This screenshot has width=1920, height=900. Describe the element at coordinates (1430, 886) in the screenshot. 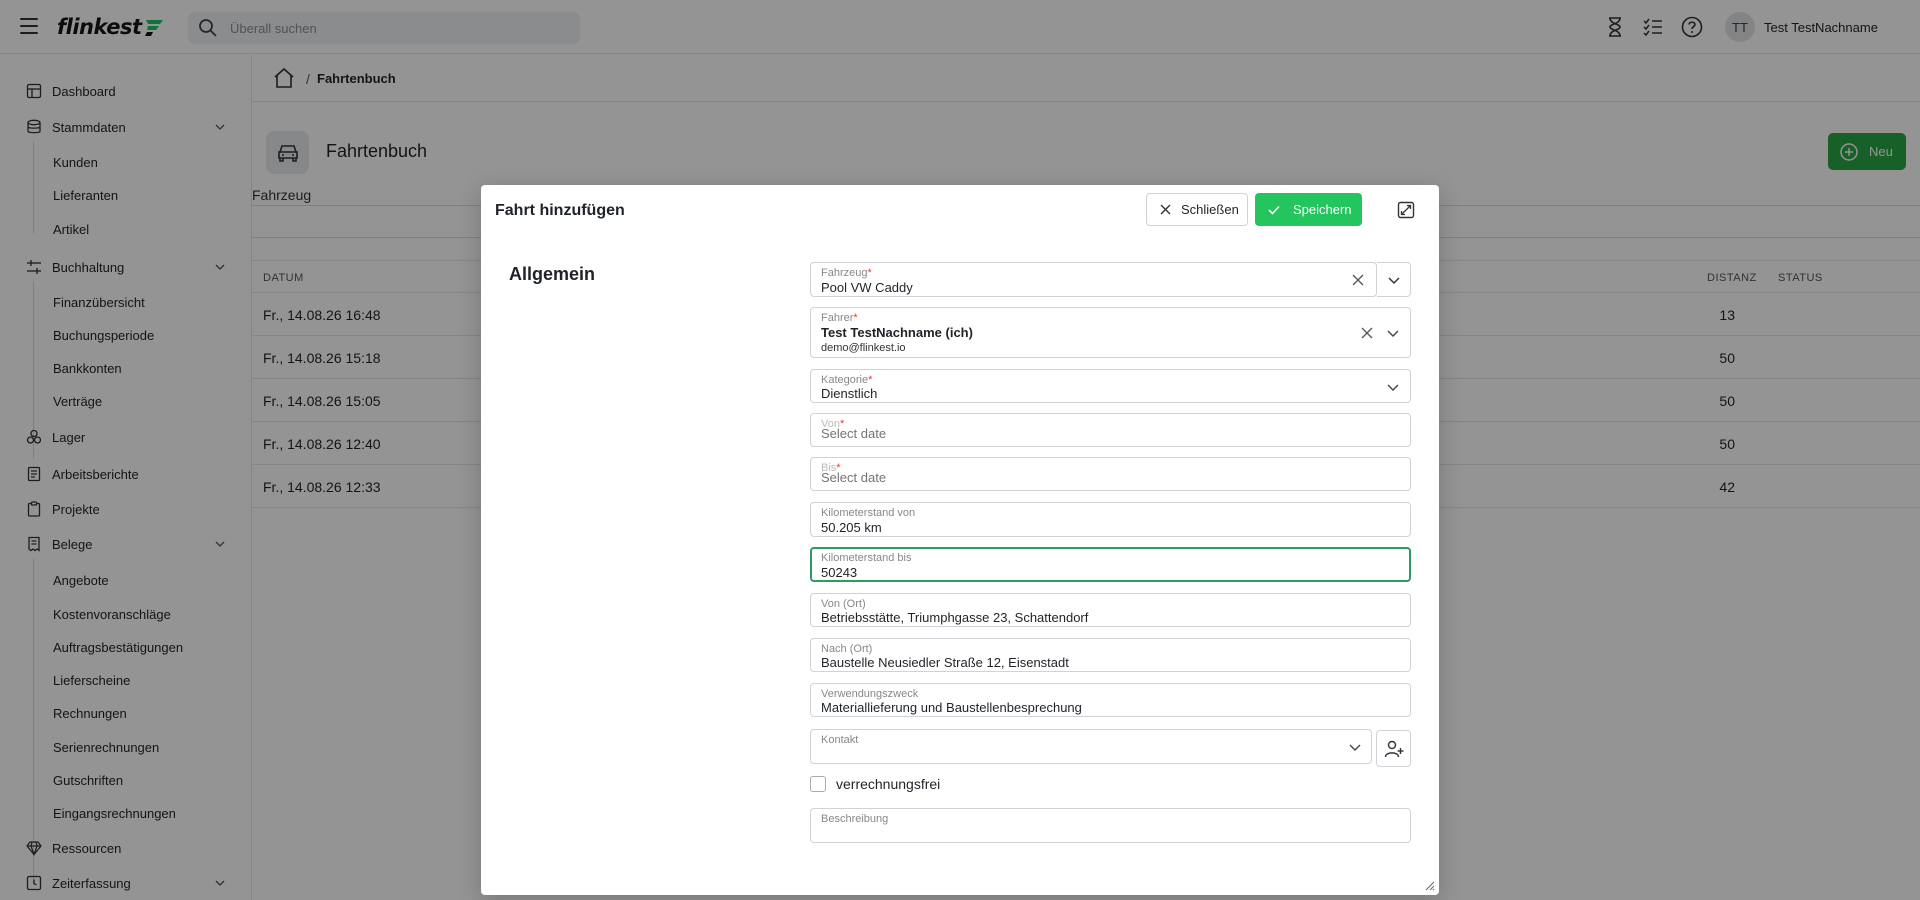

I see `resize-handle-icon` at that location.